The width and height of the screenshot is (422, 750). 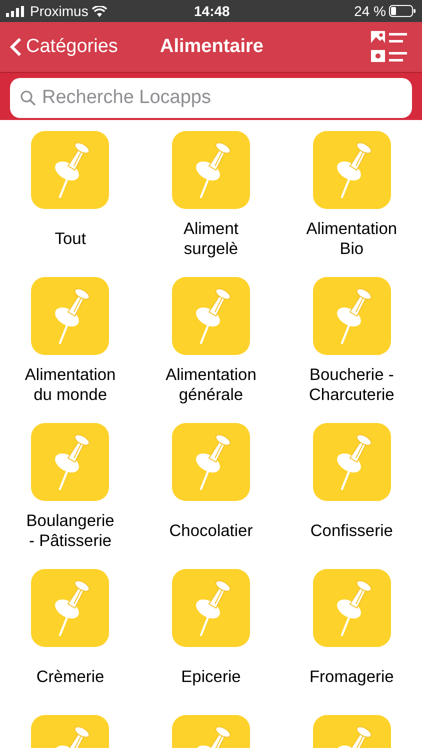 What do you see at coordinates (210, 239) in the screenshot?
I see `category-label: Aliment surgelè` at bounding box center [210, 239].